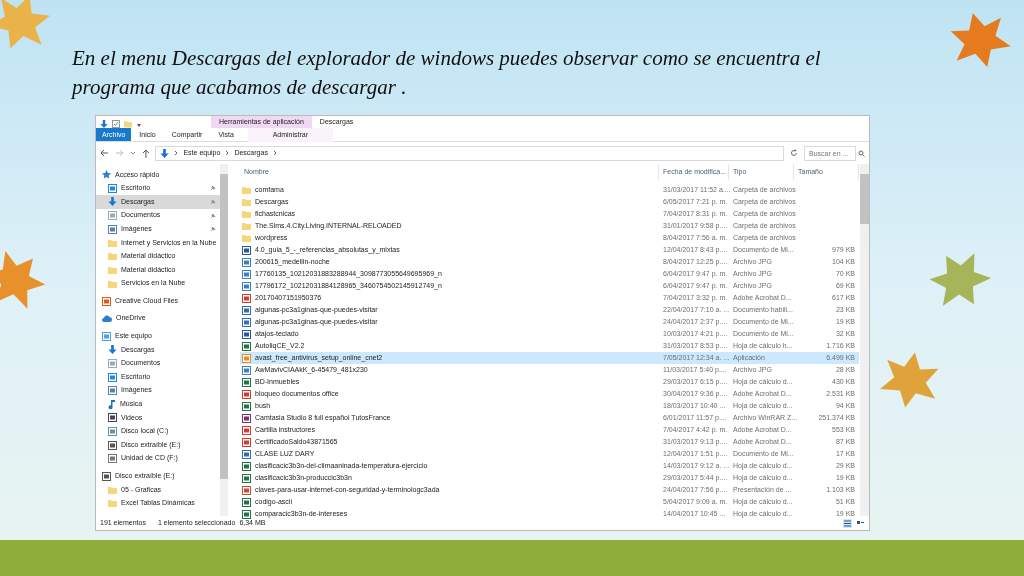  I want to click on music-note-icon, so click(112, 404).